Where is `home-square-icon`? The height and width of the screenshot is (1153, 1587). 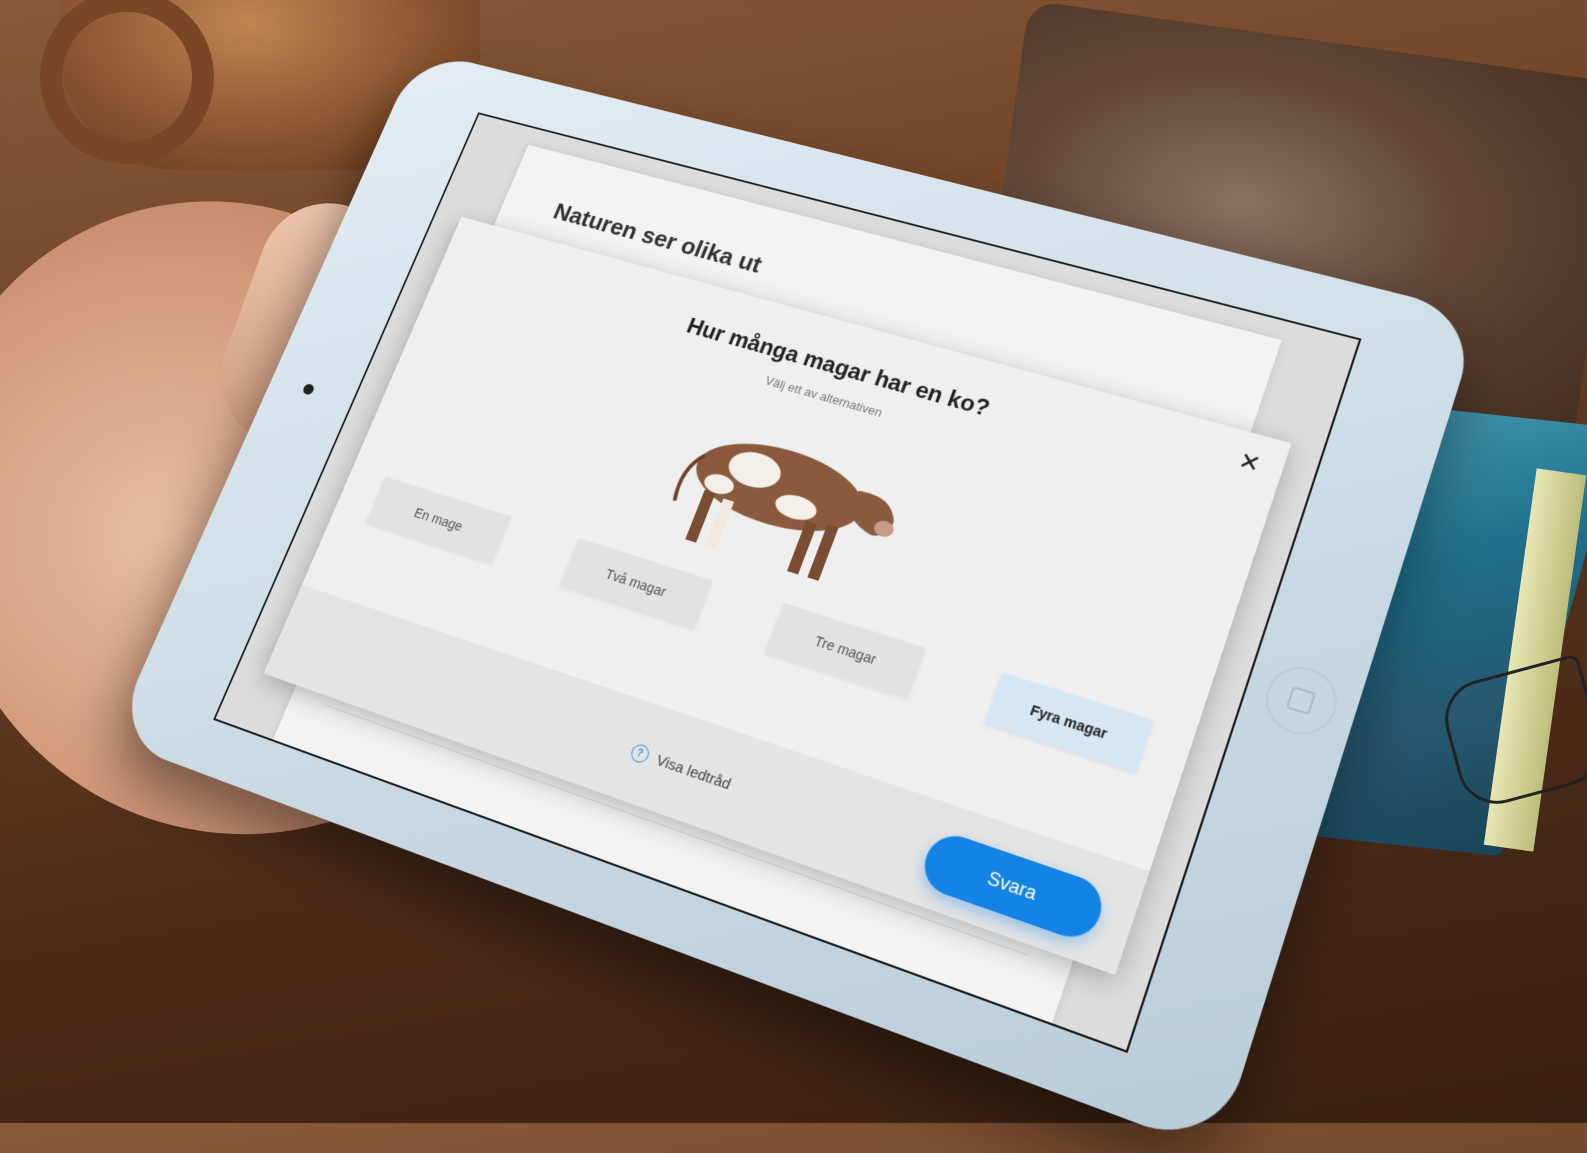 home-square-icon is located at coordinates (1301, 700).